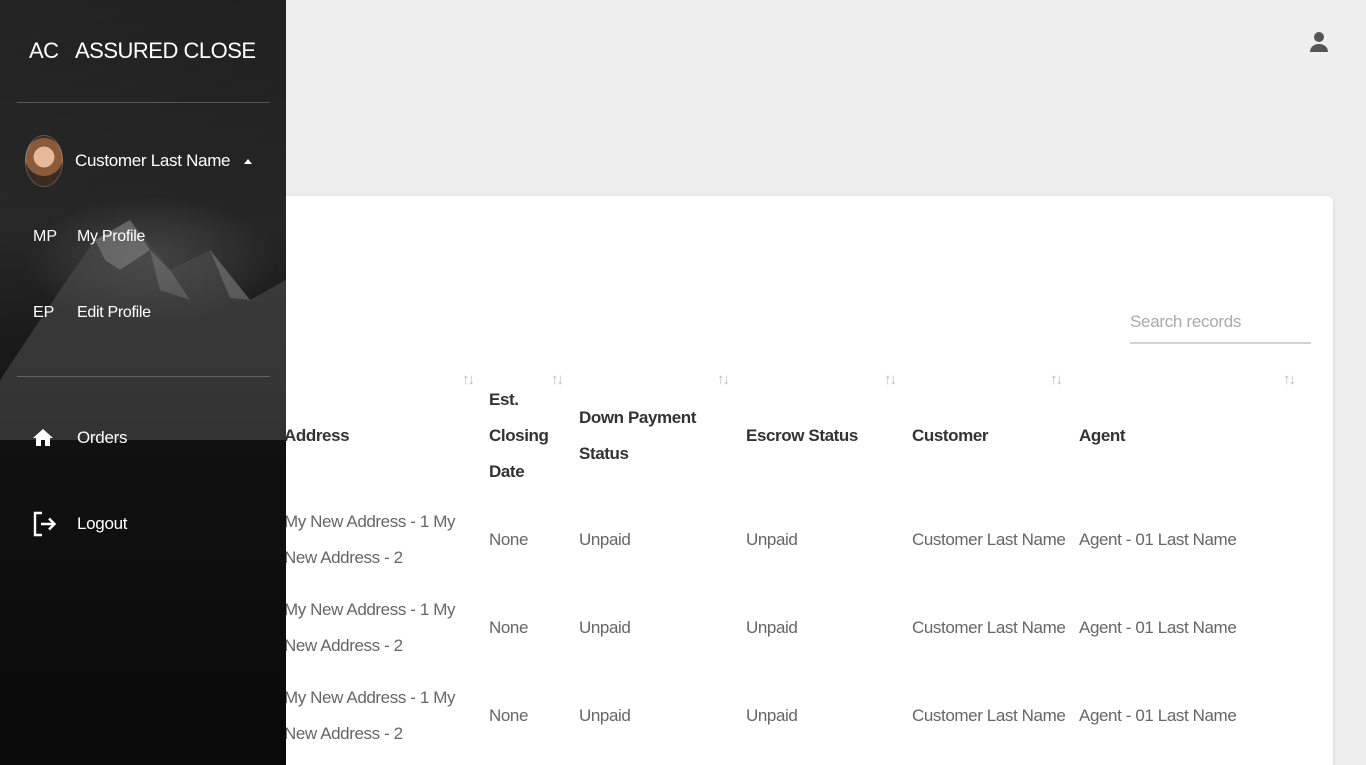 This screenshot has height=765, width=1366. What do you see at coordinates (44, 161) in the screenshot?
I see `avatar` at bounding box center [44, 161].